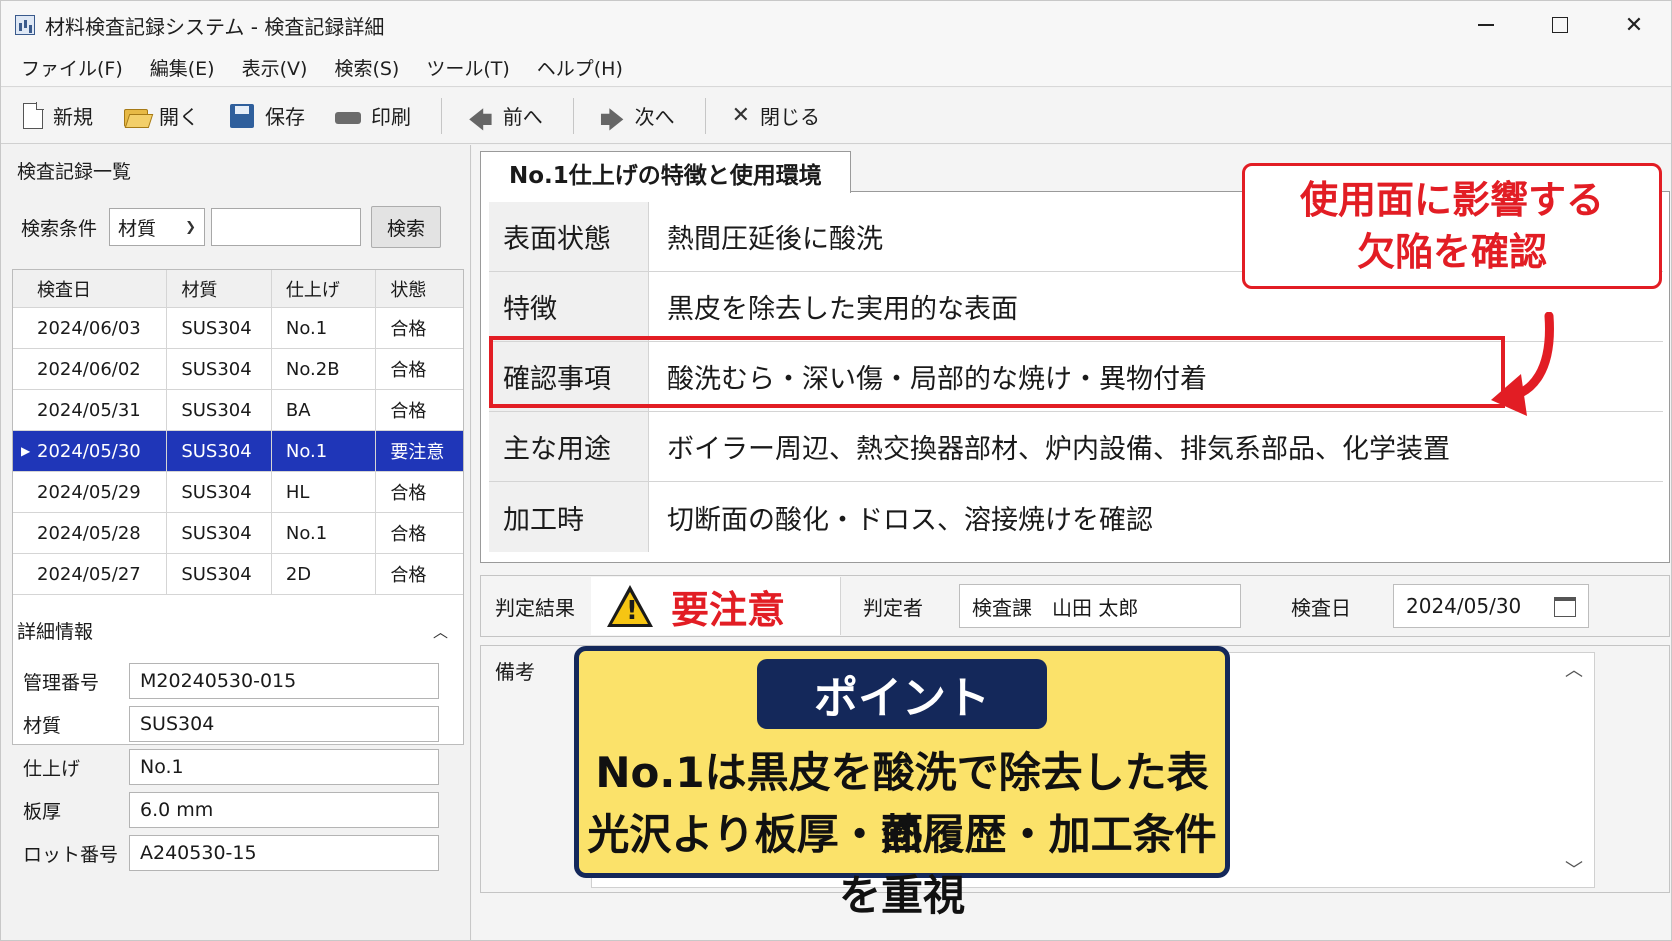 This screenshot has width=1672, height=941. I want to click on save-button: 保存, so click(267, 115).